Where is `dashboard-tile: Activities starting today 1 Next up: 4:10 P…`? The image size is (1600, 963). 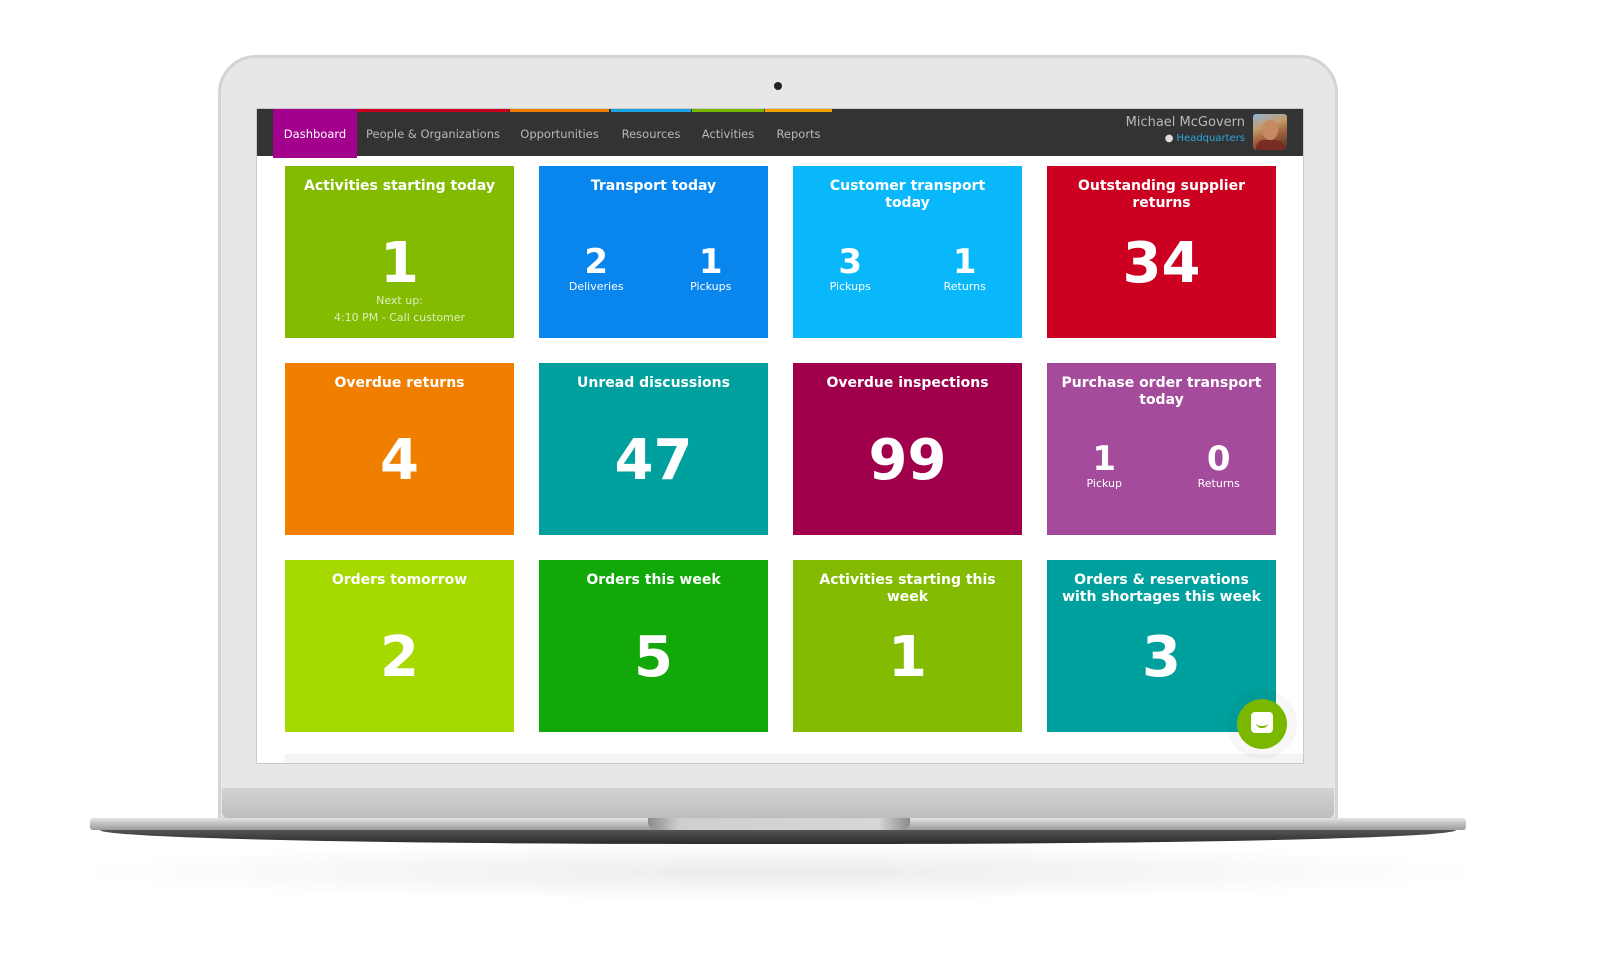 dashboard-tile: Activities starting today 1 Next up: 4:10 P… is located at coordinates (399, 252).